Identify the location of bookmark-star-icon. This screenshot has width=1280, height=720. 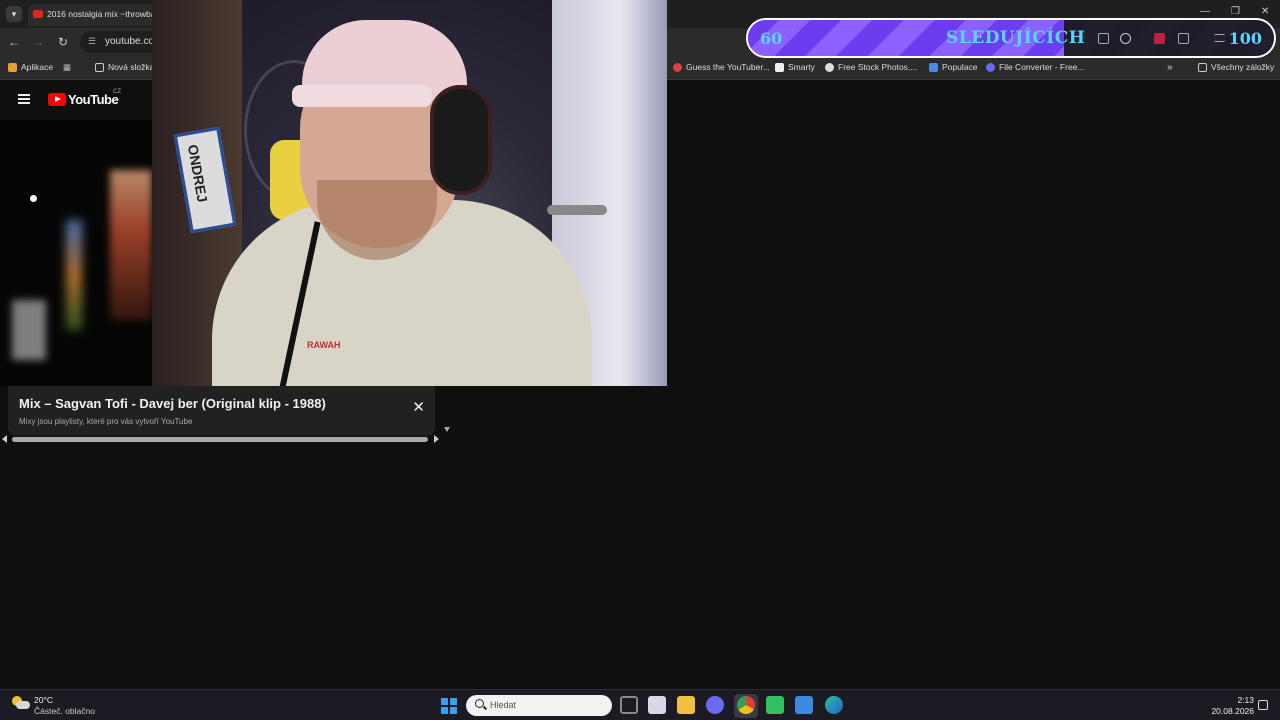
(1125, 38).